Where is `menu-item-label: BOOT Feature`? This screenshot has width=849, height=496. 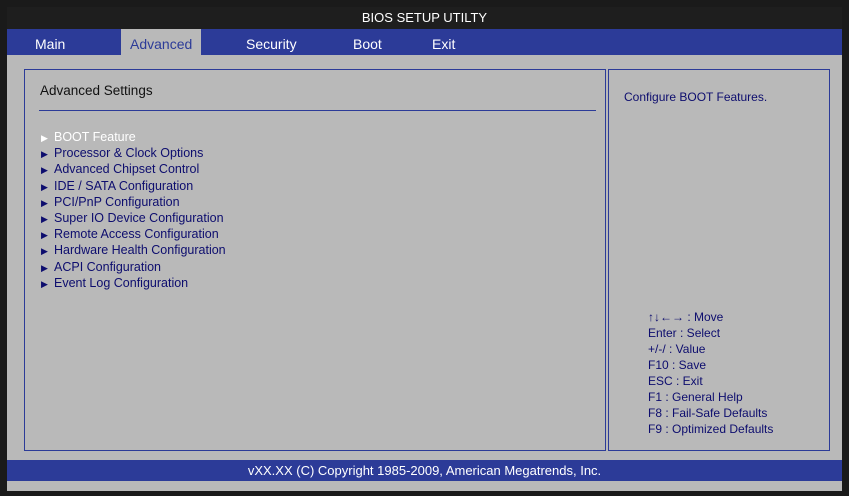
menu-item-label: BOOT Feature is located at coordinates (95, 137).